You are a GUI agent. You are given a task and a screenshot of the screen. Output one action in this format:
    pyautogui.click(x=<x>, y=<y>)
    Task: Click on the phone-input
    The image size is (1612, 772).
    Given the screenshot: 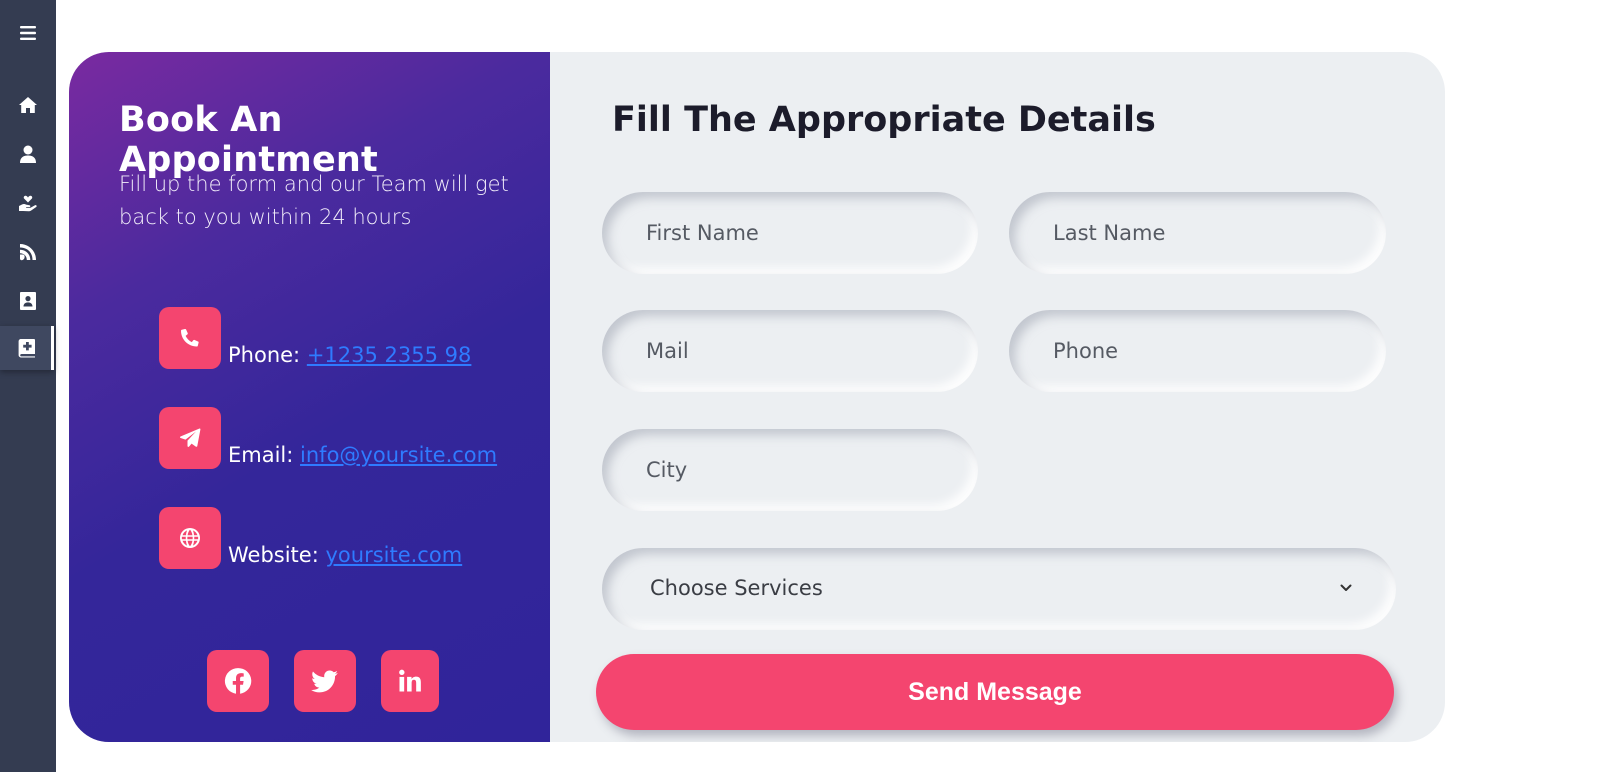 What is the action you would take?
    pyautogui.click(x=1197, y=351)
    